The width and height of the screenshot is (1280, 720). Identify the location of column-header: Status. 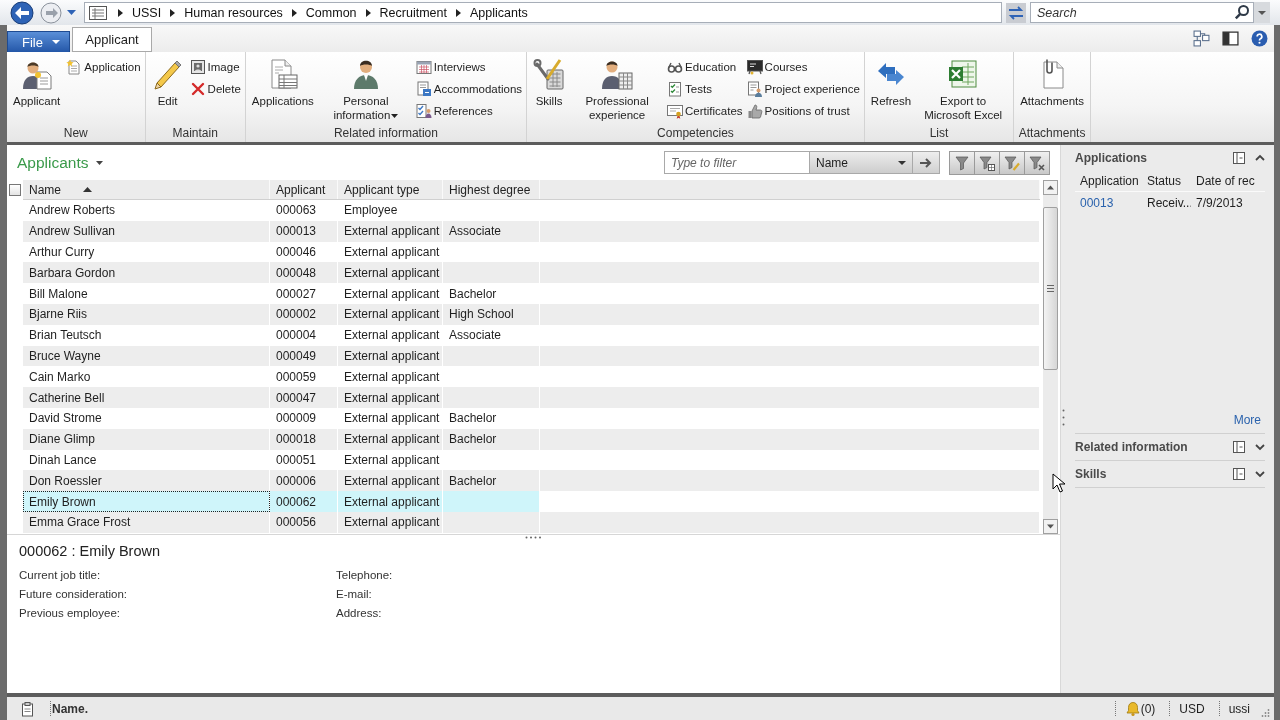
(1164, 181).